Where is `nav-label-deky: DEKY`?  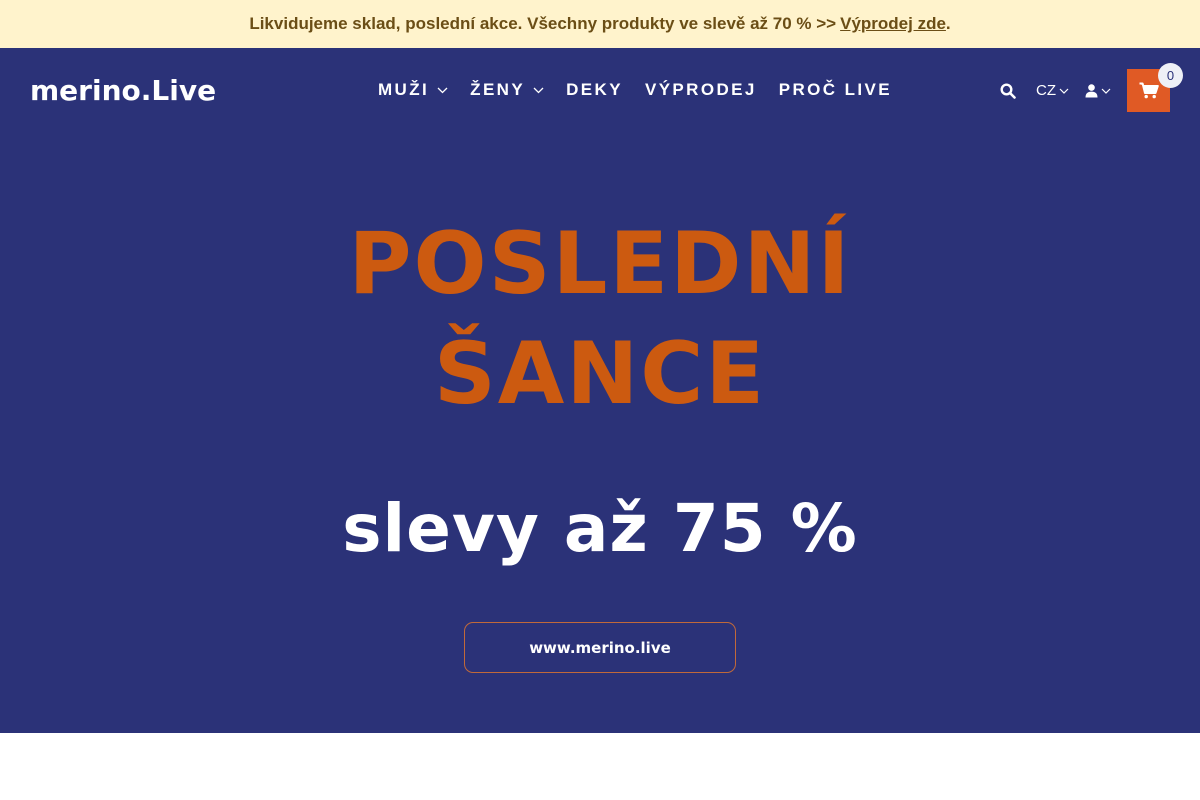
nav-label-deky: DEKY is located at coordinates (594, 89).